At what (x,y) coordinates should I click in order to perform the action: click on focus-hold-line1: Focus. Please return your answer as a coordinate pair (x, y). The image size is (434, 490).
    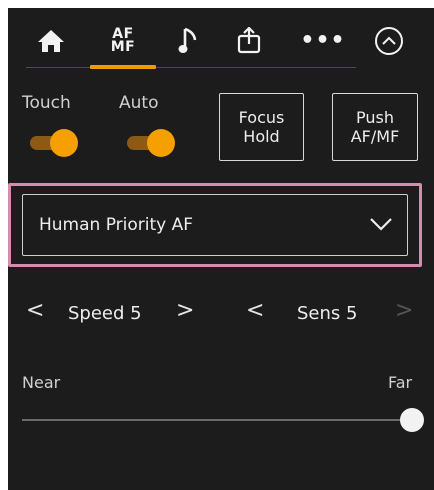
    Looking at the image, I should click on (261, 117).